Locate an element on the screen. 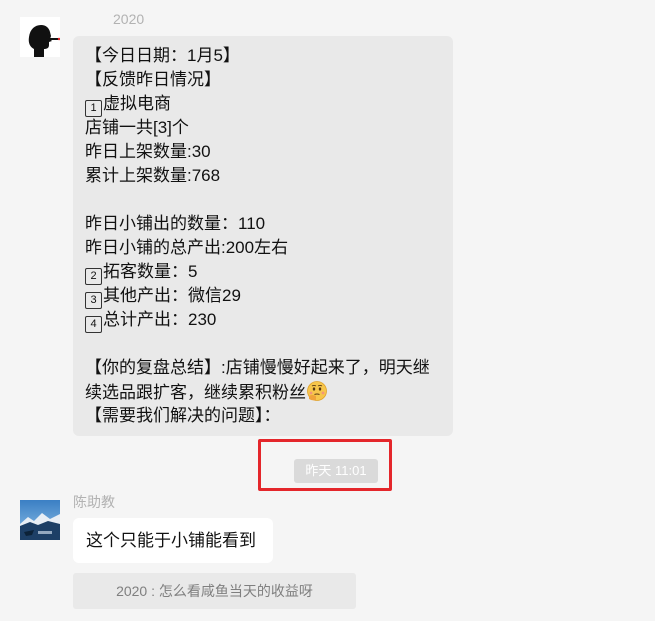 This screenshot has width=655, height=621. message-line: 店铺一共[3]个 is located at coordinates (137, 127).